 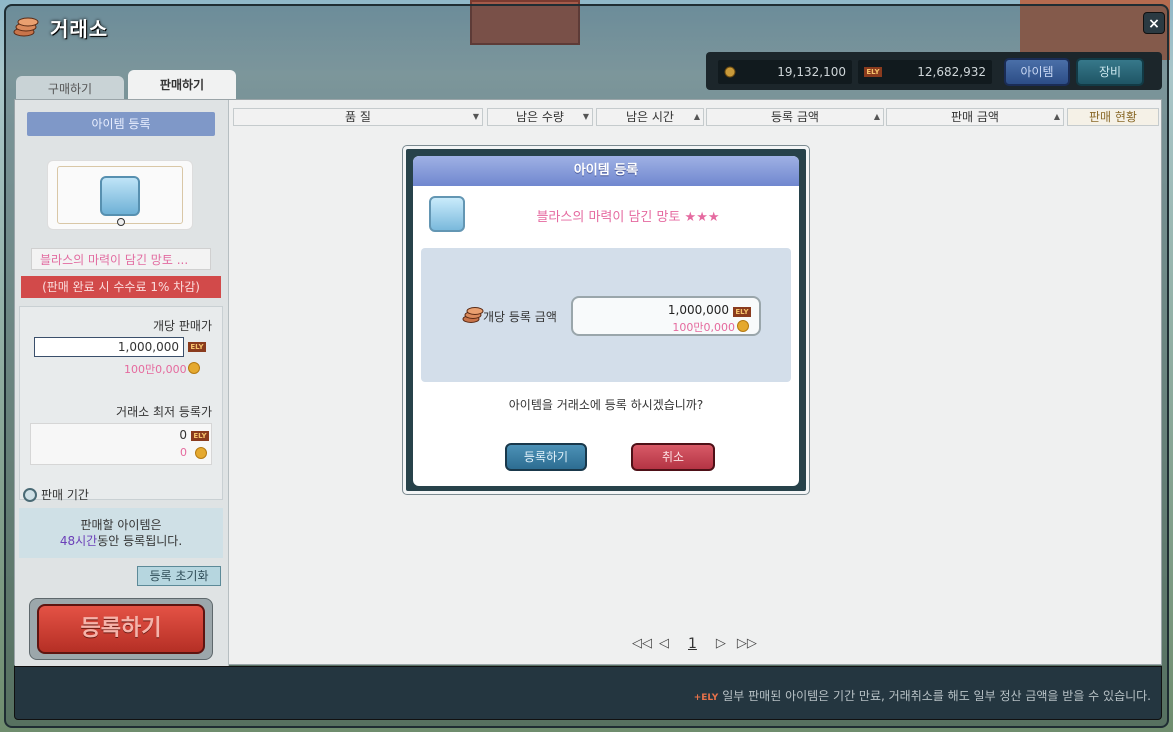 I want to click on pagination: ◁◁ ◁ 1 ▷ ▷▷, so click(x=694, y=644).